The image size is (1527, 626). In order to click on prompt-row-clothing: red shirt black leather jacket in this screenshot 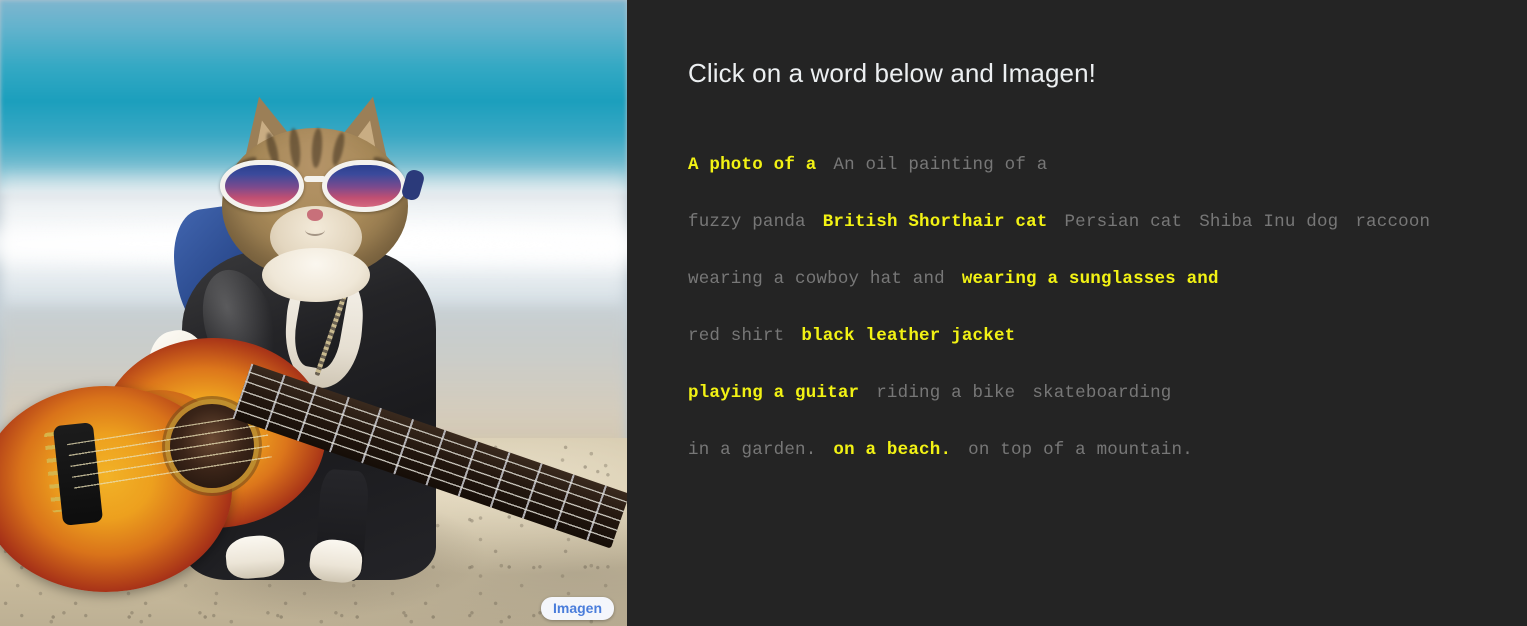, I will do `click(1107, 335)`.